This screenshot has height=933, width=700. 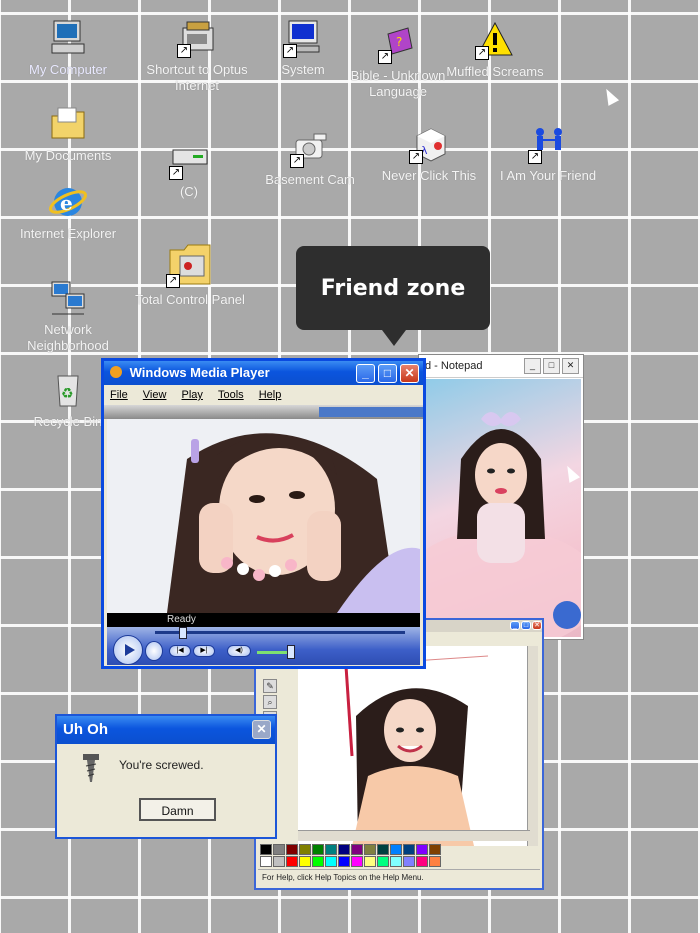 I want to click on wmp-controls: |◀ ▶| ◀), so click(x=263, y=646).